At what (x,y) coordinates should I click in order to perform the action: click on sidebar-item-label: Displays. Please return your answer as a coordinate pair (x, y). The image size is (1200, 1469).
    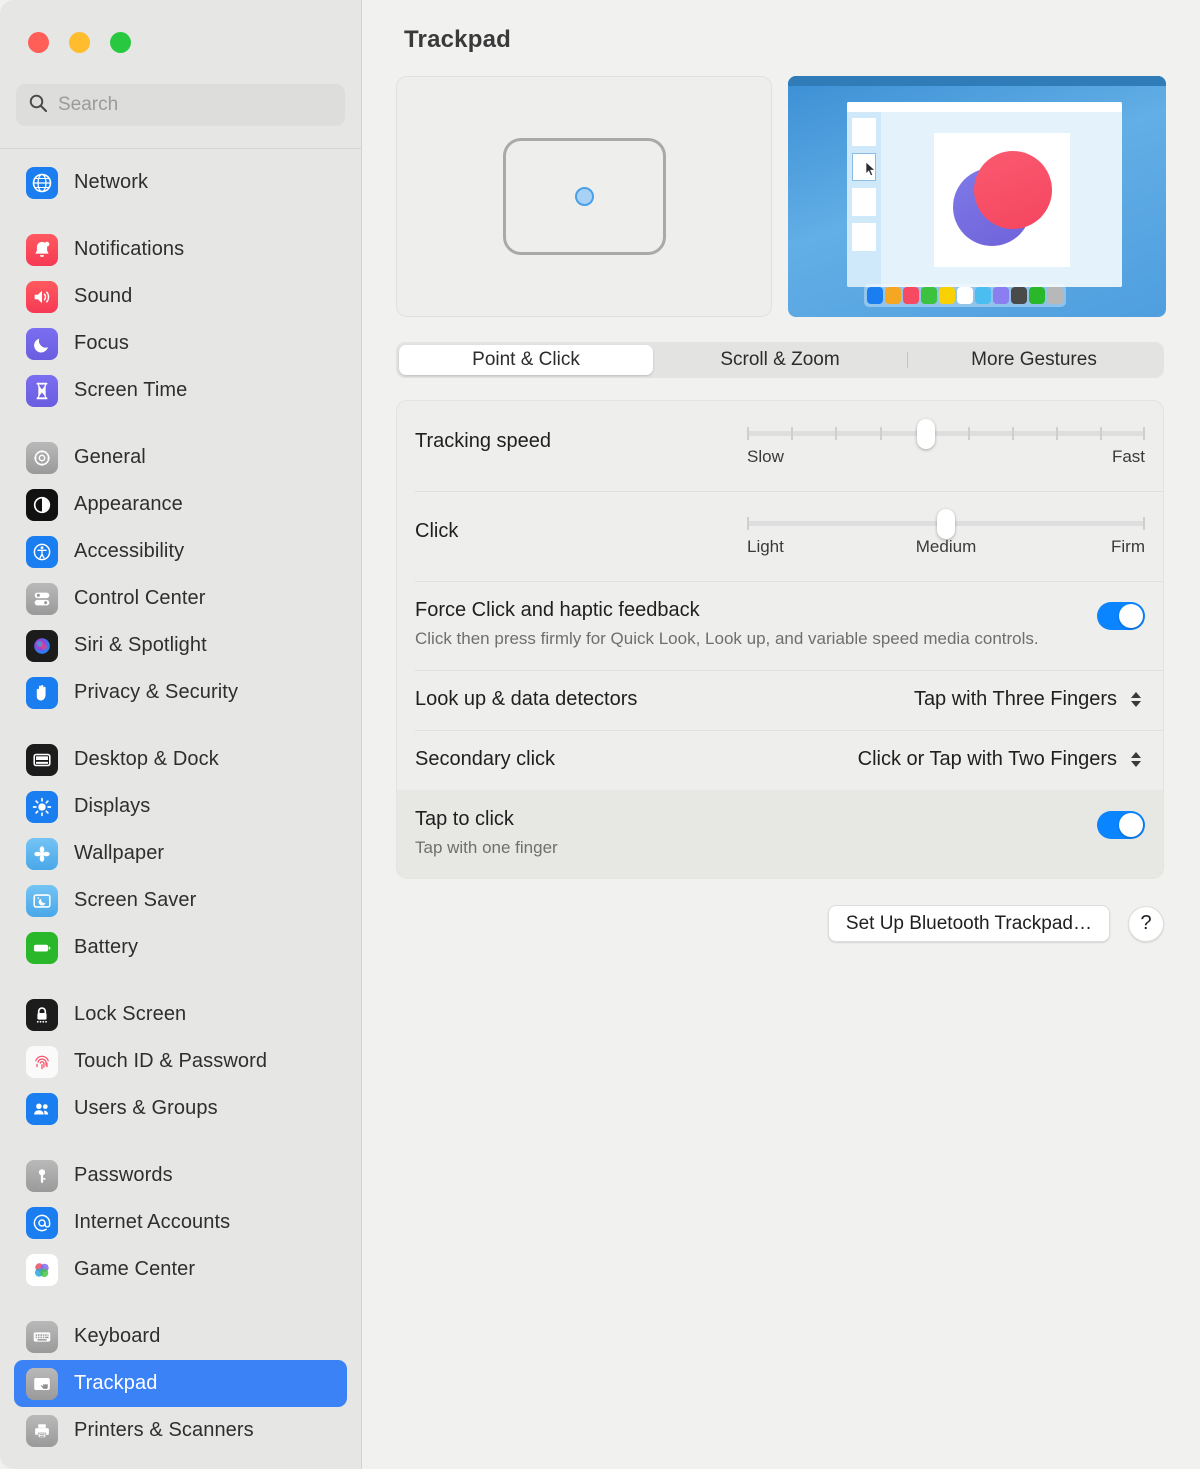
    Looking at the image, I should click on (112, 806).